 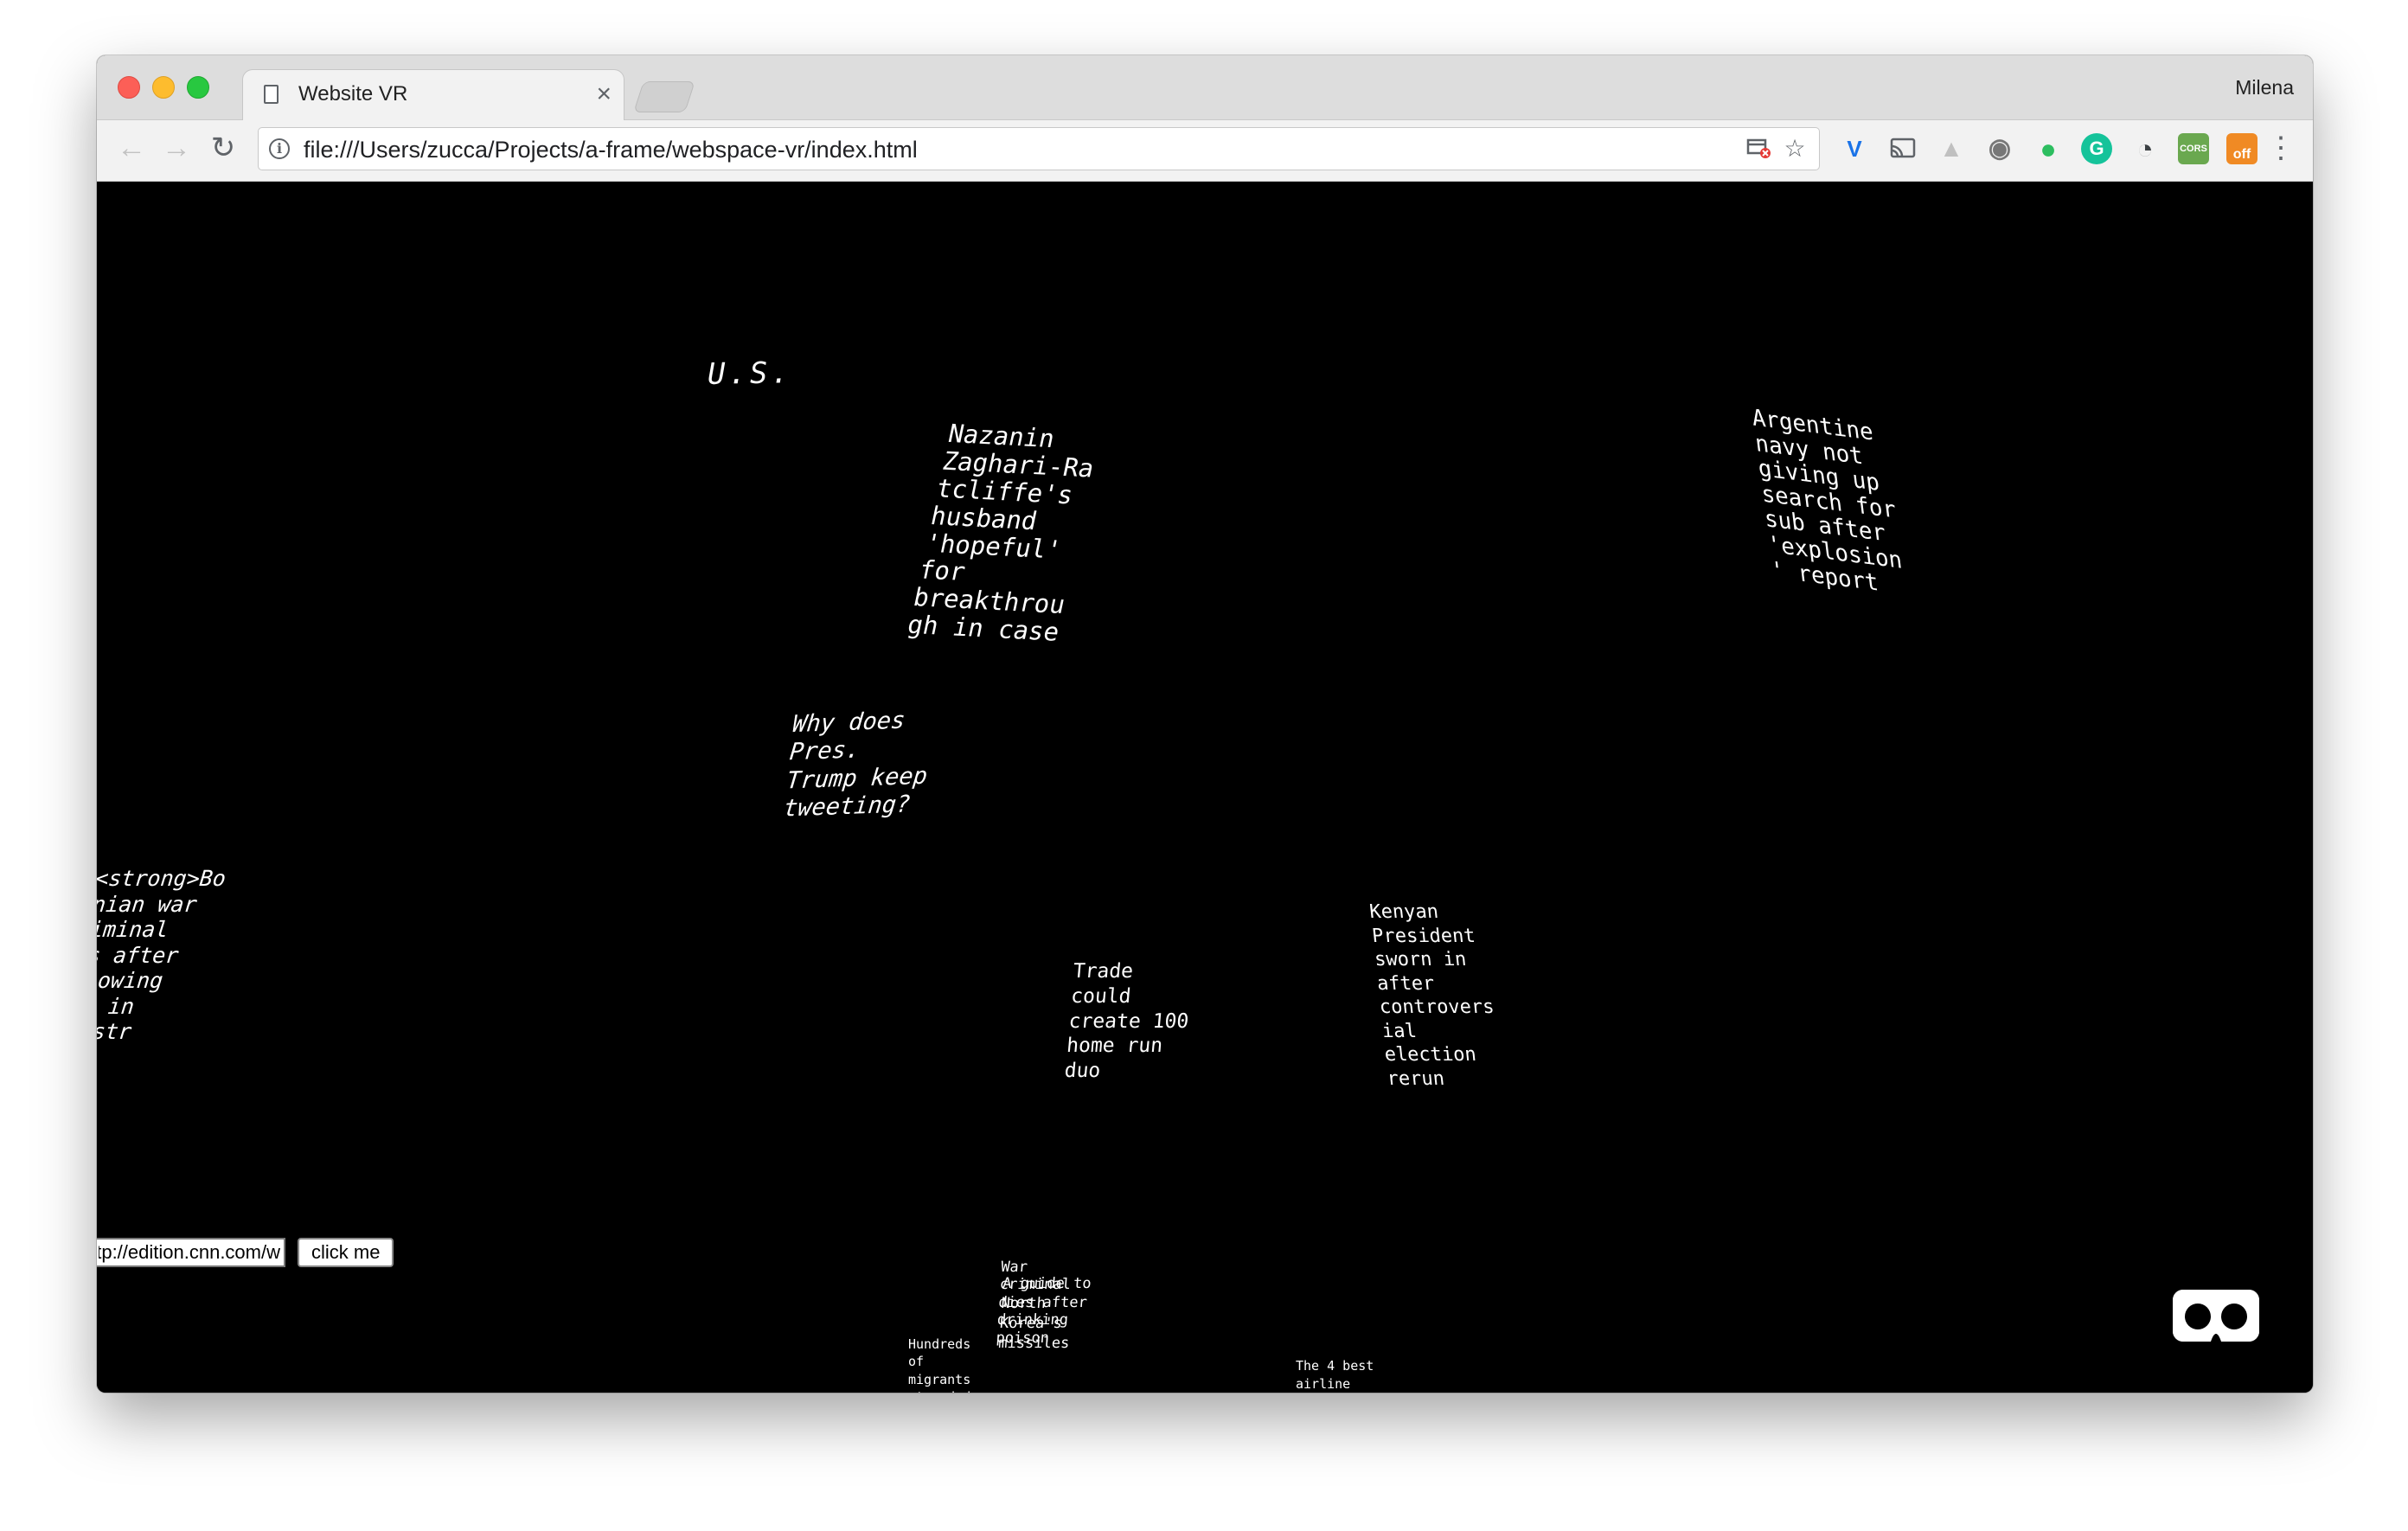 What do you see at coordinates (2193, 148) in the screenshot?
I see `cors-icon: CORS` at bounding box center [2193, 148].